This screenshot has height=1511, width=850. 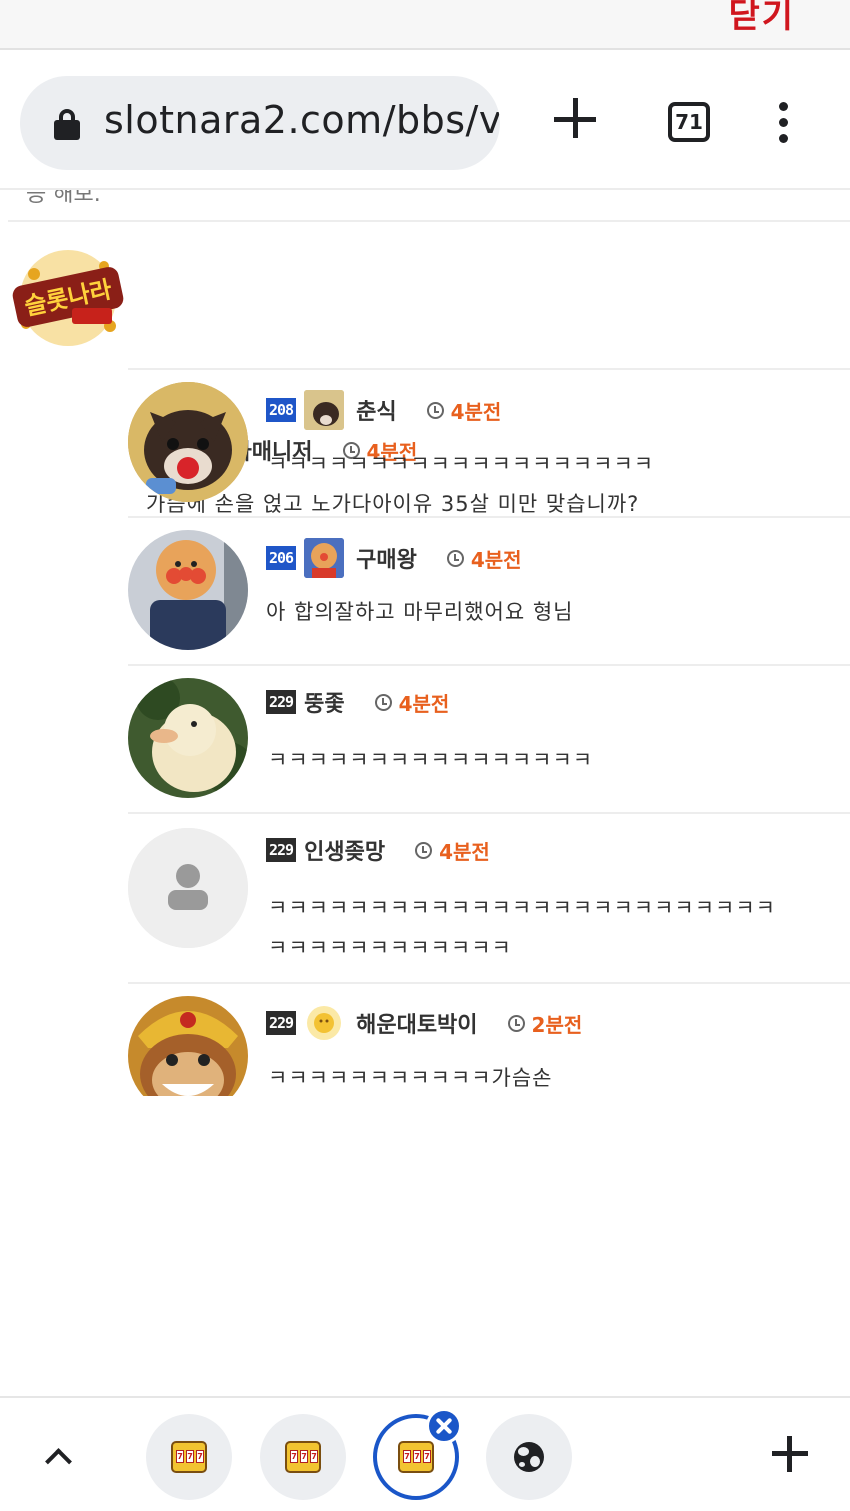 I want to click on username: 구매왕, so click(x=386, y=558).